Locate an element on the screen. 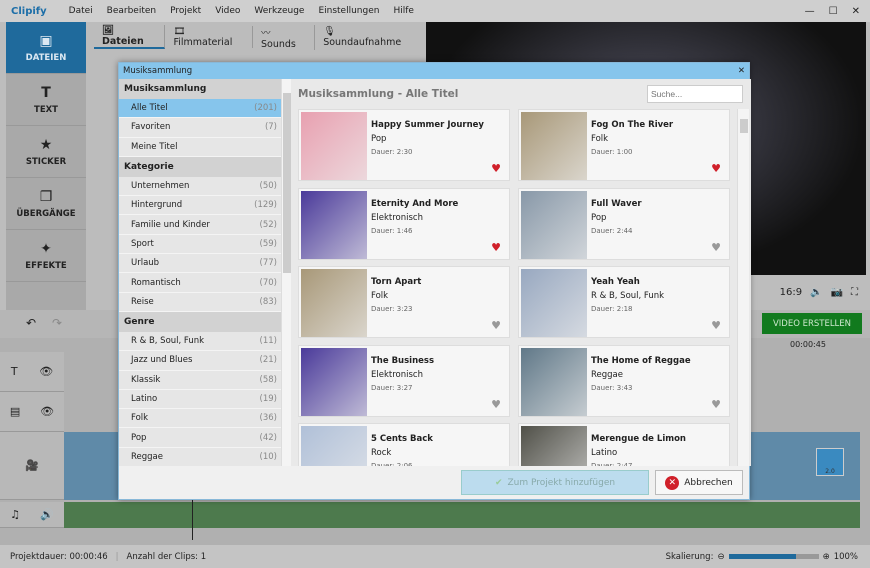  text-icon: T is located at coordinates (46, 92).